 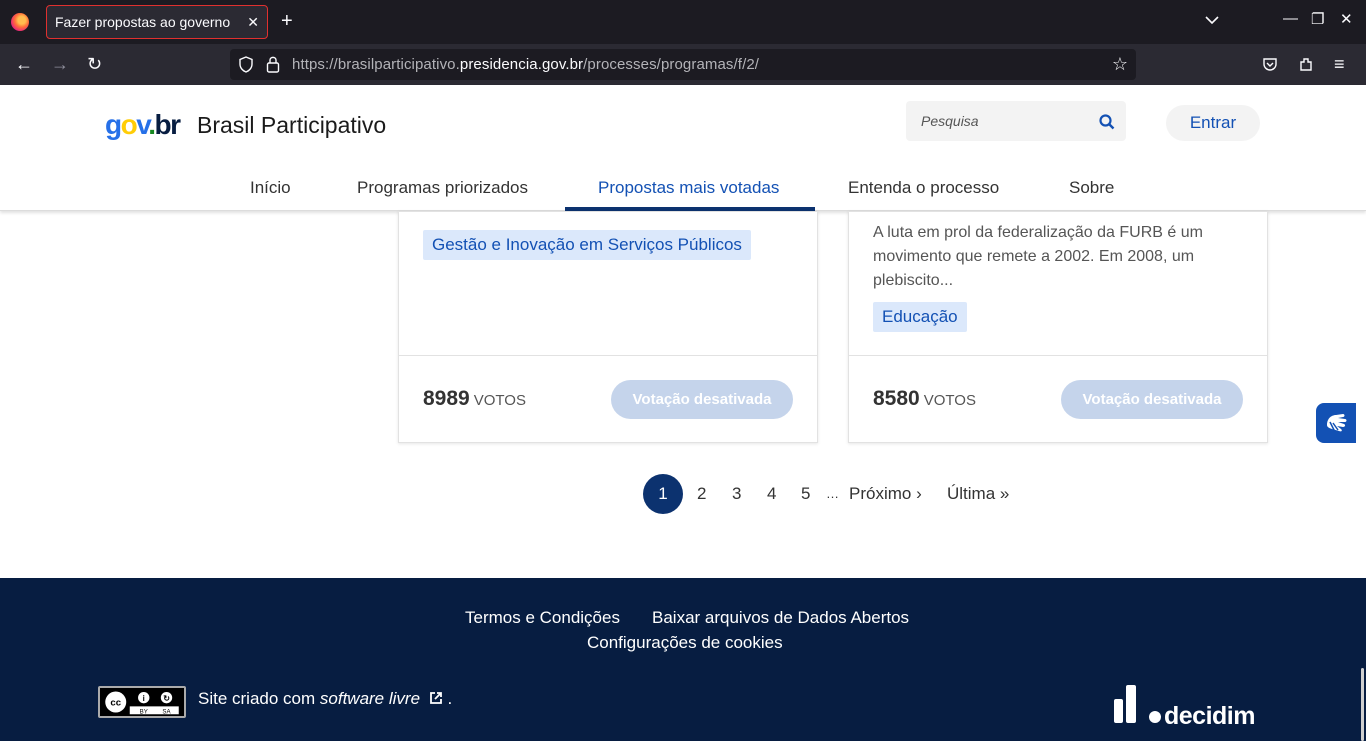 I want to click on forward-icon: →, so click(x=60, y=64).